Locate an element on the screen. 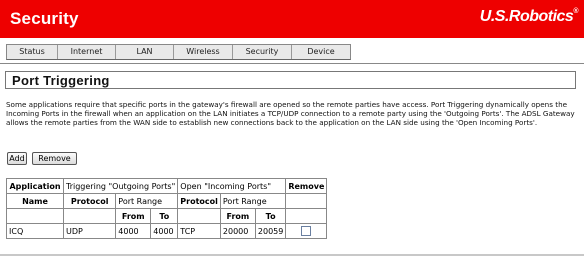  page-header-title: Security is located at coordinates (44, 18).